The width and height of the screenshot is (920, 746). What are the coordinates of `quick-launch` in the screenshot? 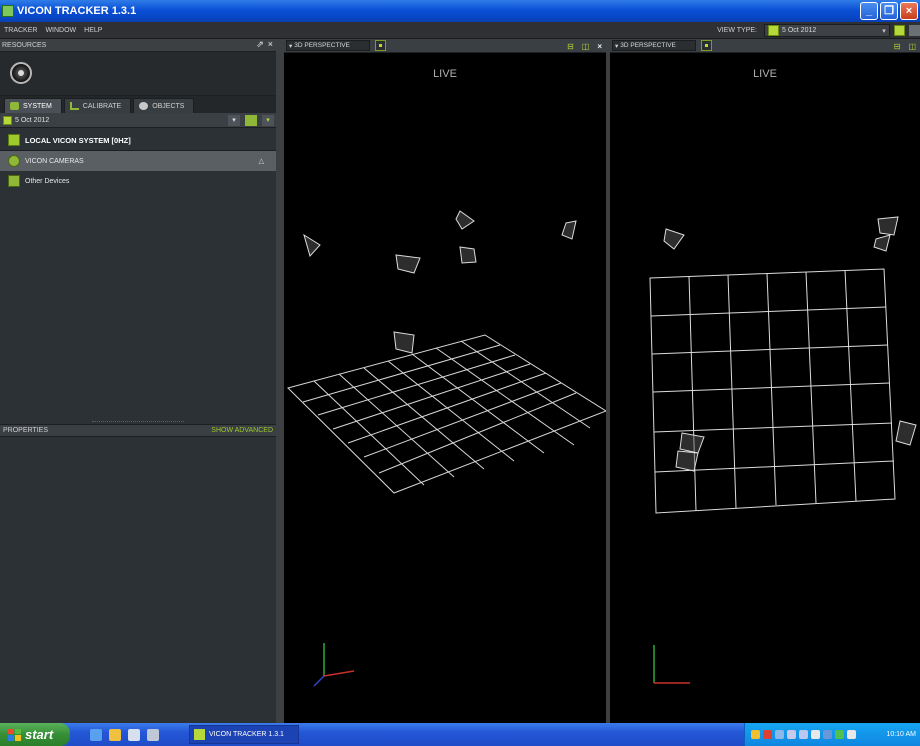 It's located at (124, 734).